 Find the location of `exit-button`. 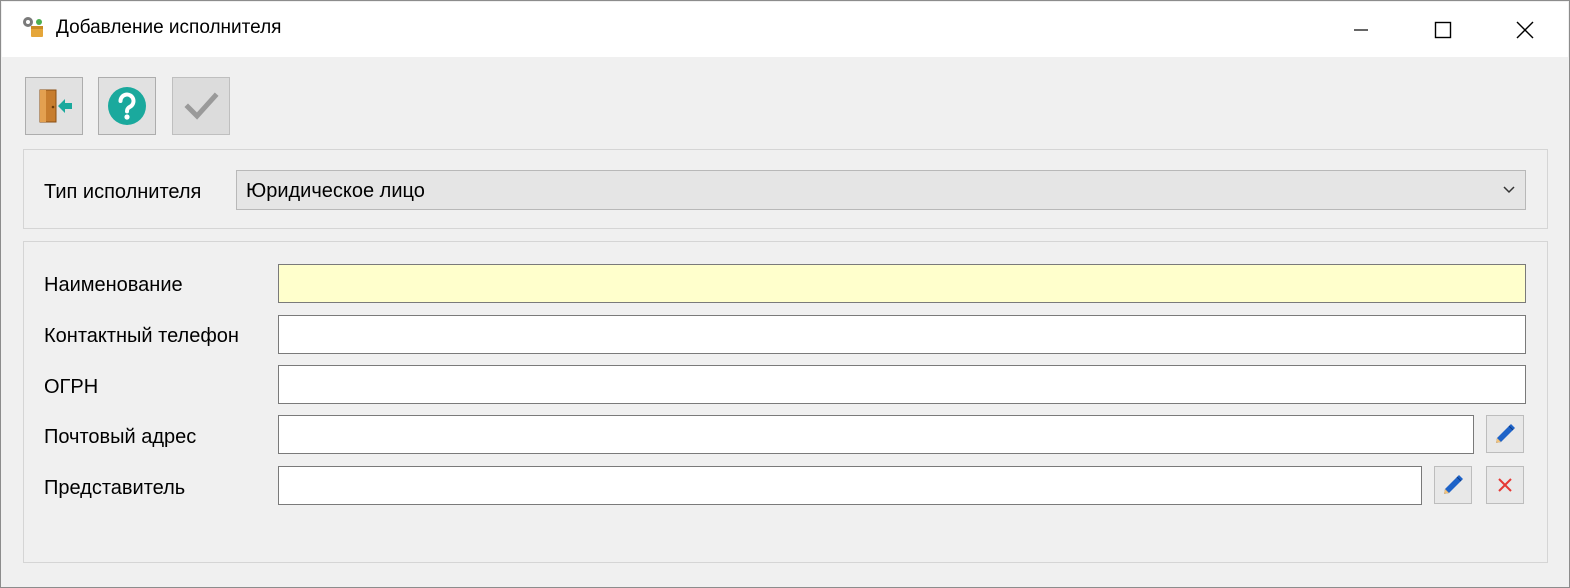

exit-button is located at coordinates (54, 106).